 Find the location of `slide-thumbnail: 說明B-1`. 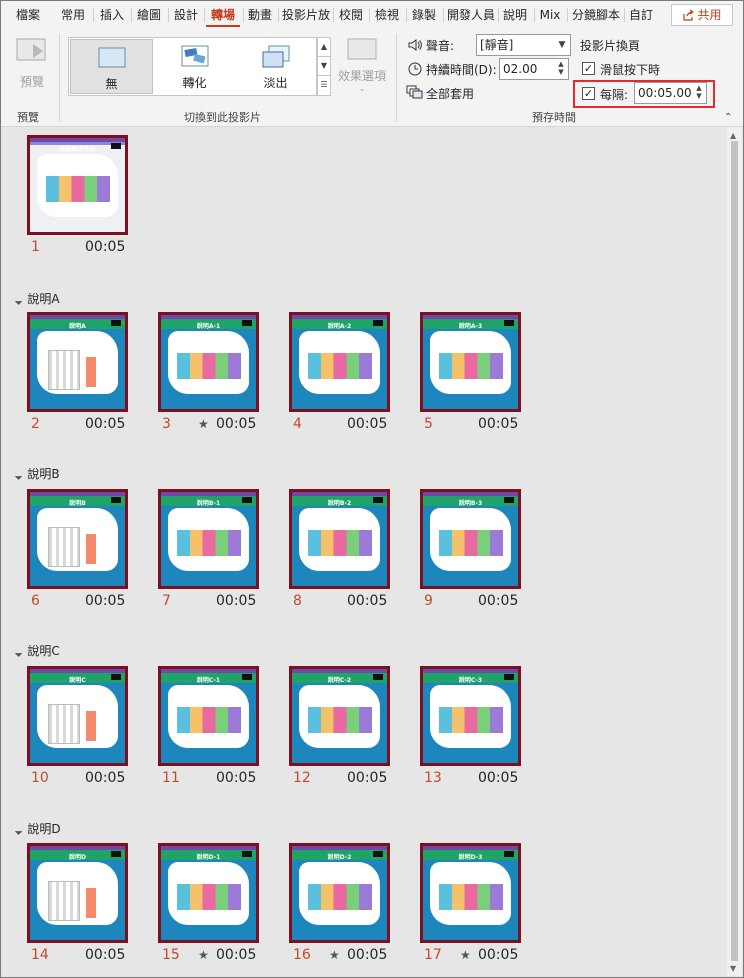

slide-thumbnail: 說明B-1 is located at coordinates (208, 539).